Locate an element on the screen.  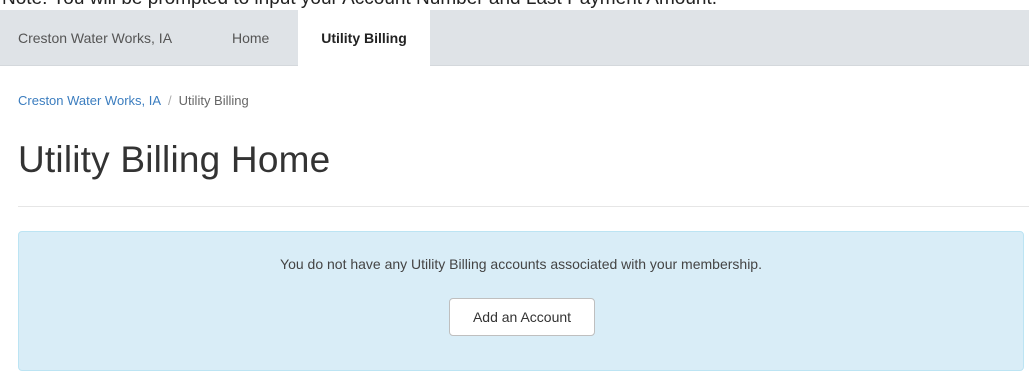
nav-item-utility-billing: Utility Billing is located at coordinates (364, 38).